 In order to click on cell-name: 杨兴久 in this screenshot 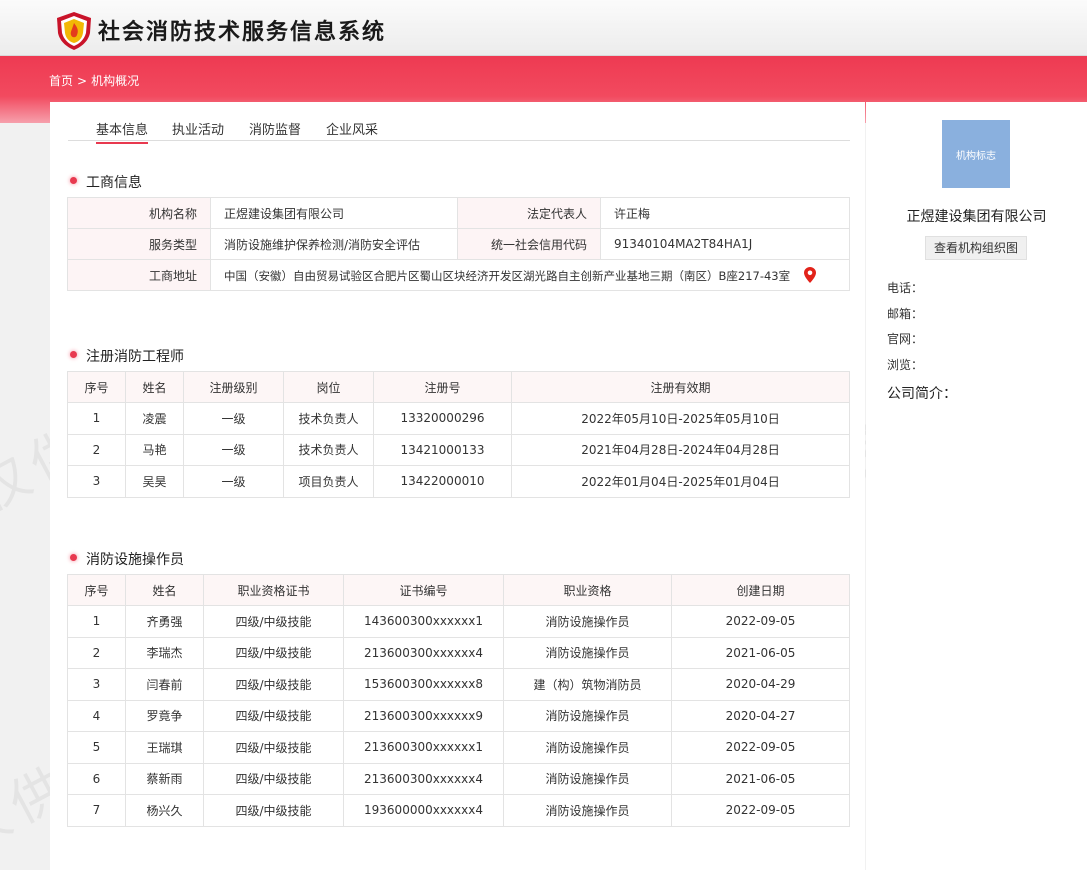, I will do `click(164, 810)`.